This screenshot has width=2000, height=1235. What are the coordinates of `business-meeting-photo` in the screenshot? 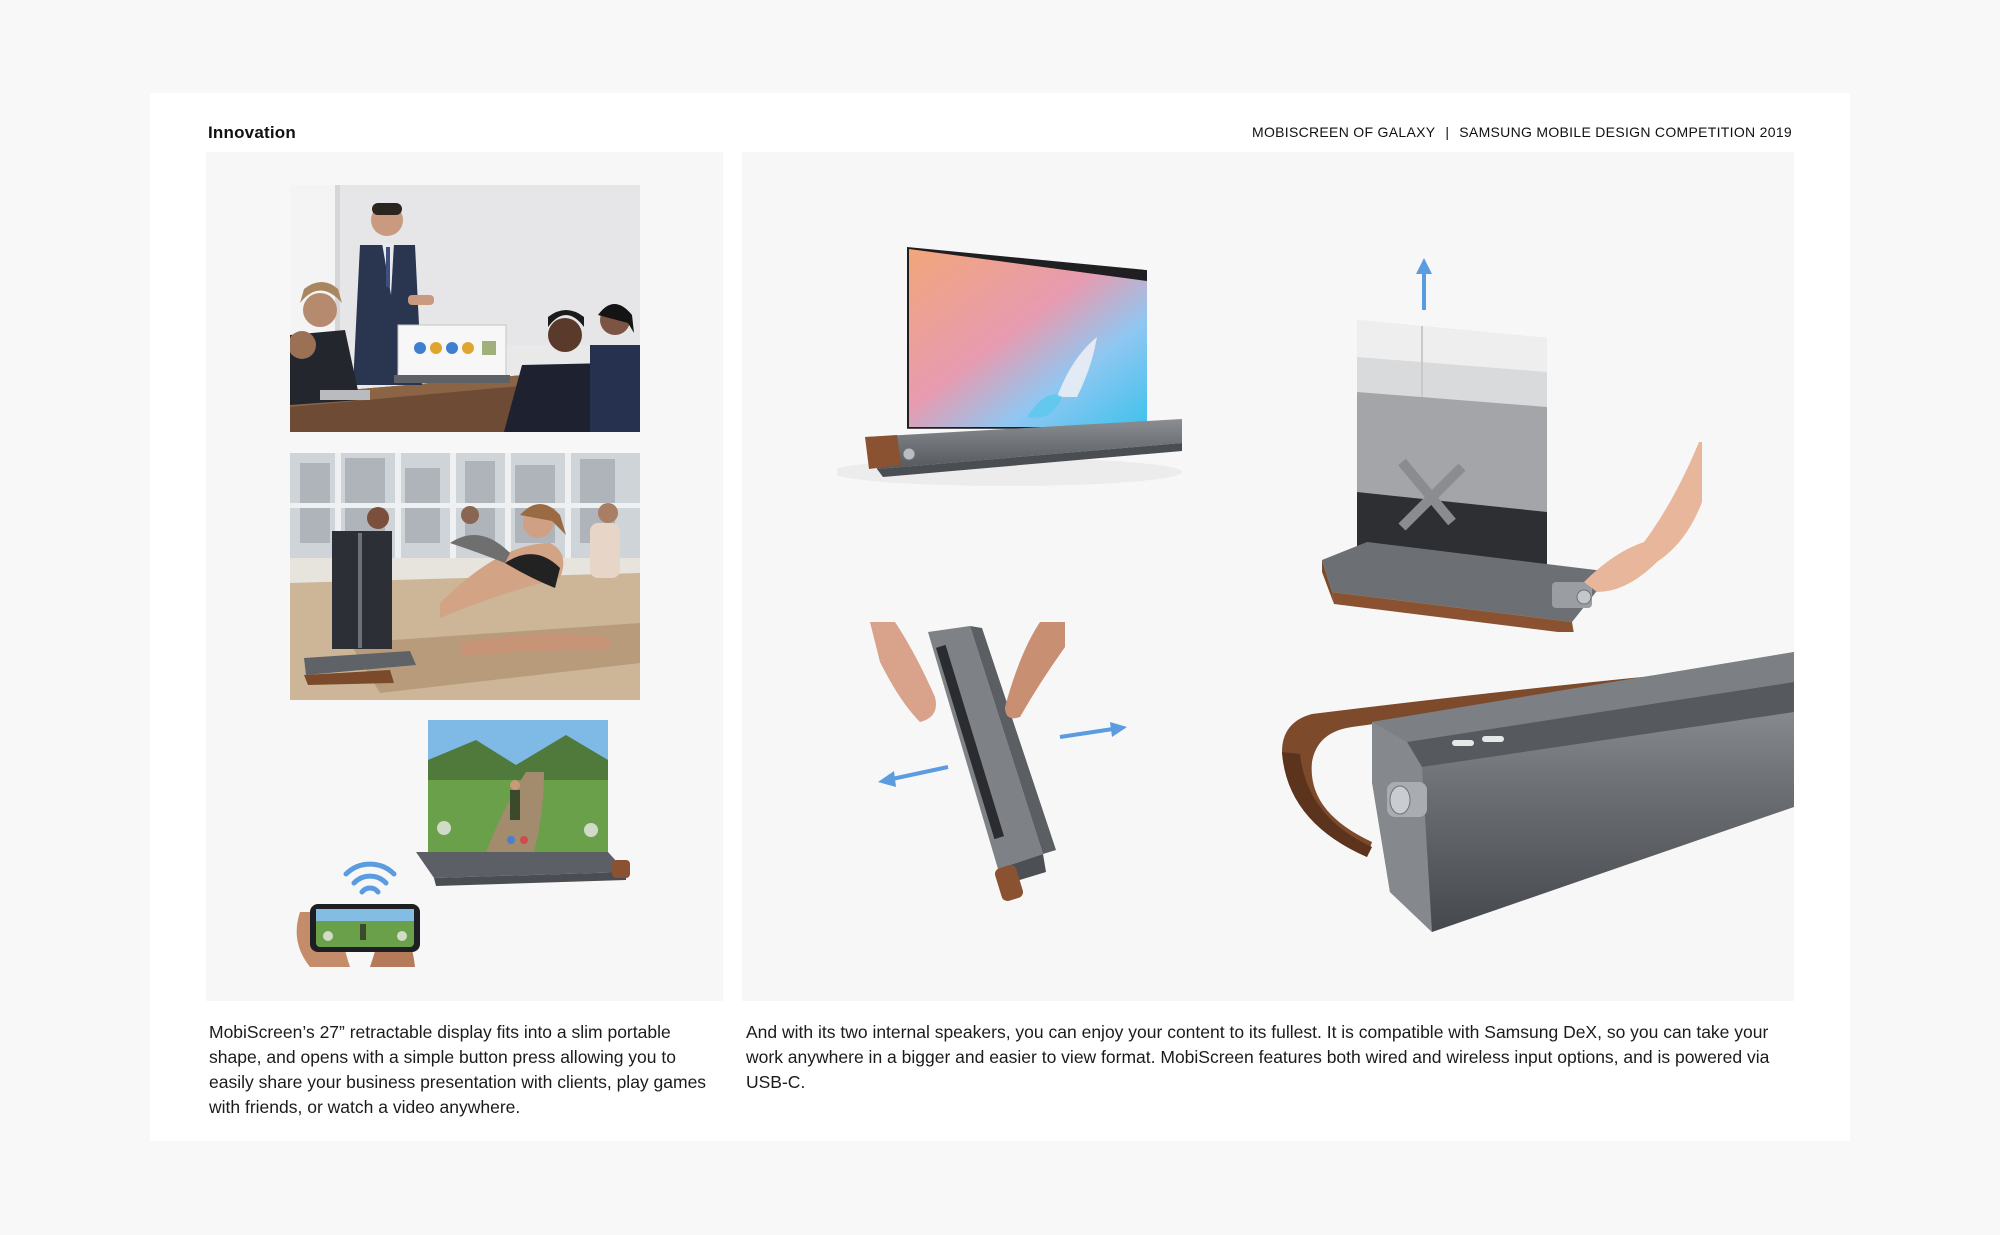 It's located at (465, 308).